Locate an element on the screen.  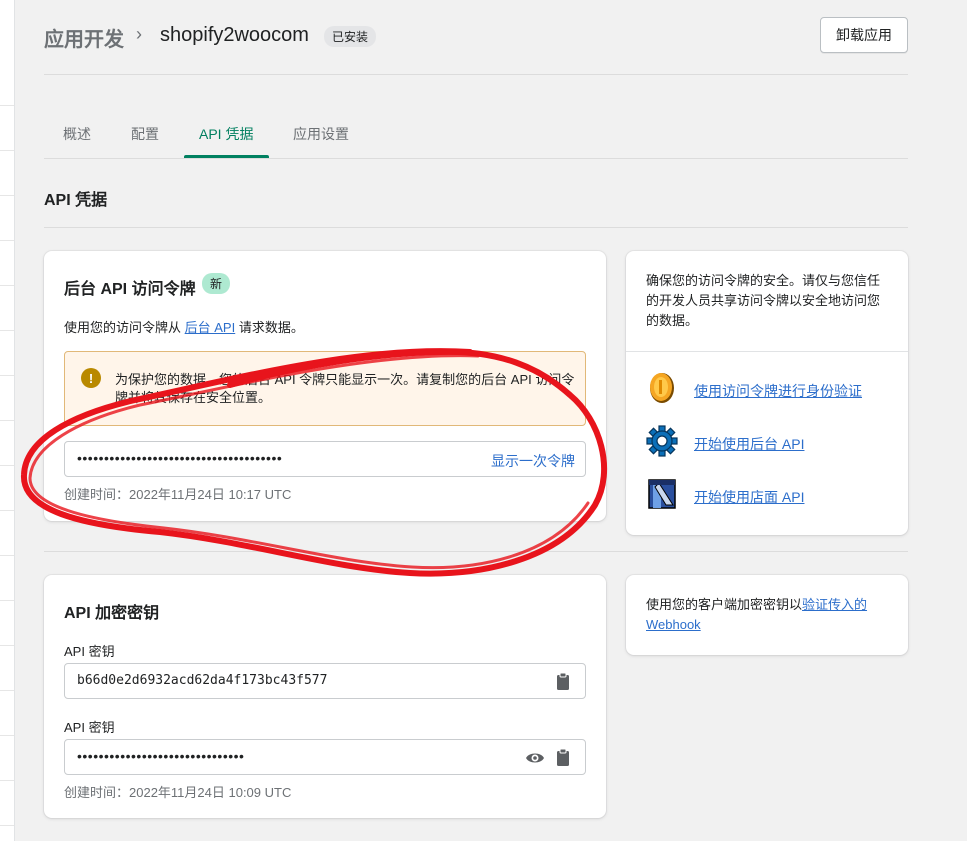
card-title: 后台 API 访问令牌 is located at coordinates (130, 289).